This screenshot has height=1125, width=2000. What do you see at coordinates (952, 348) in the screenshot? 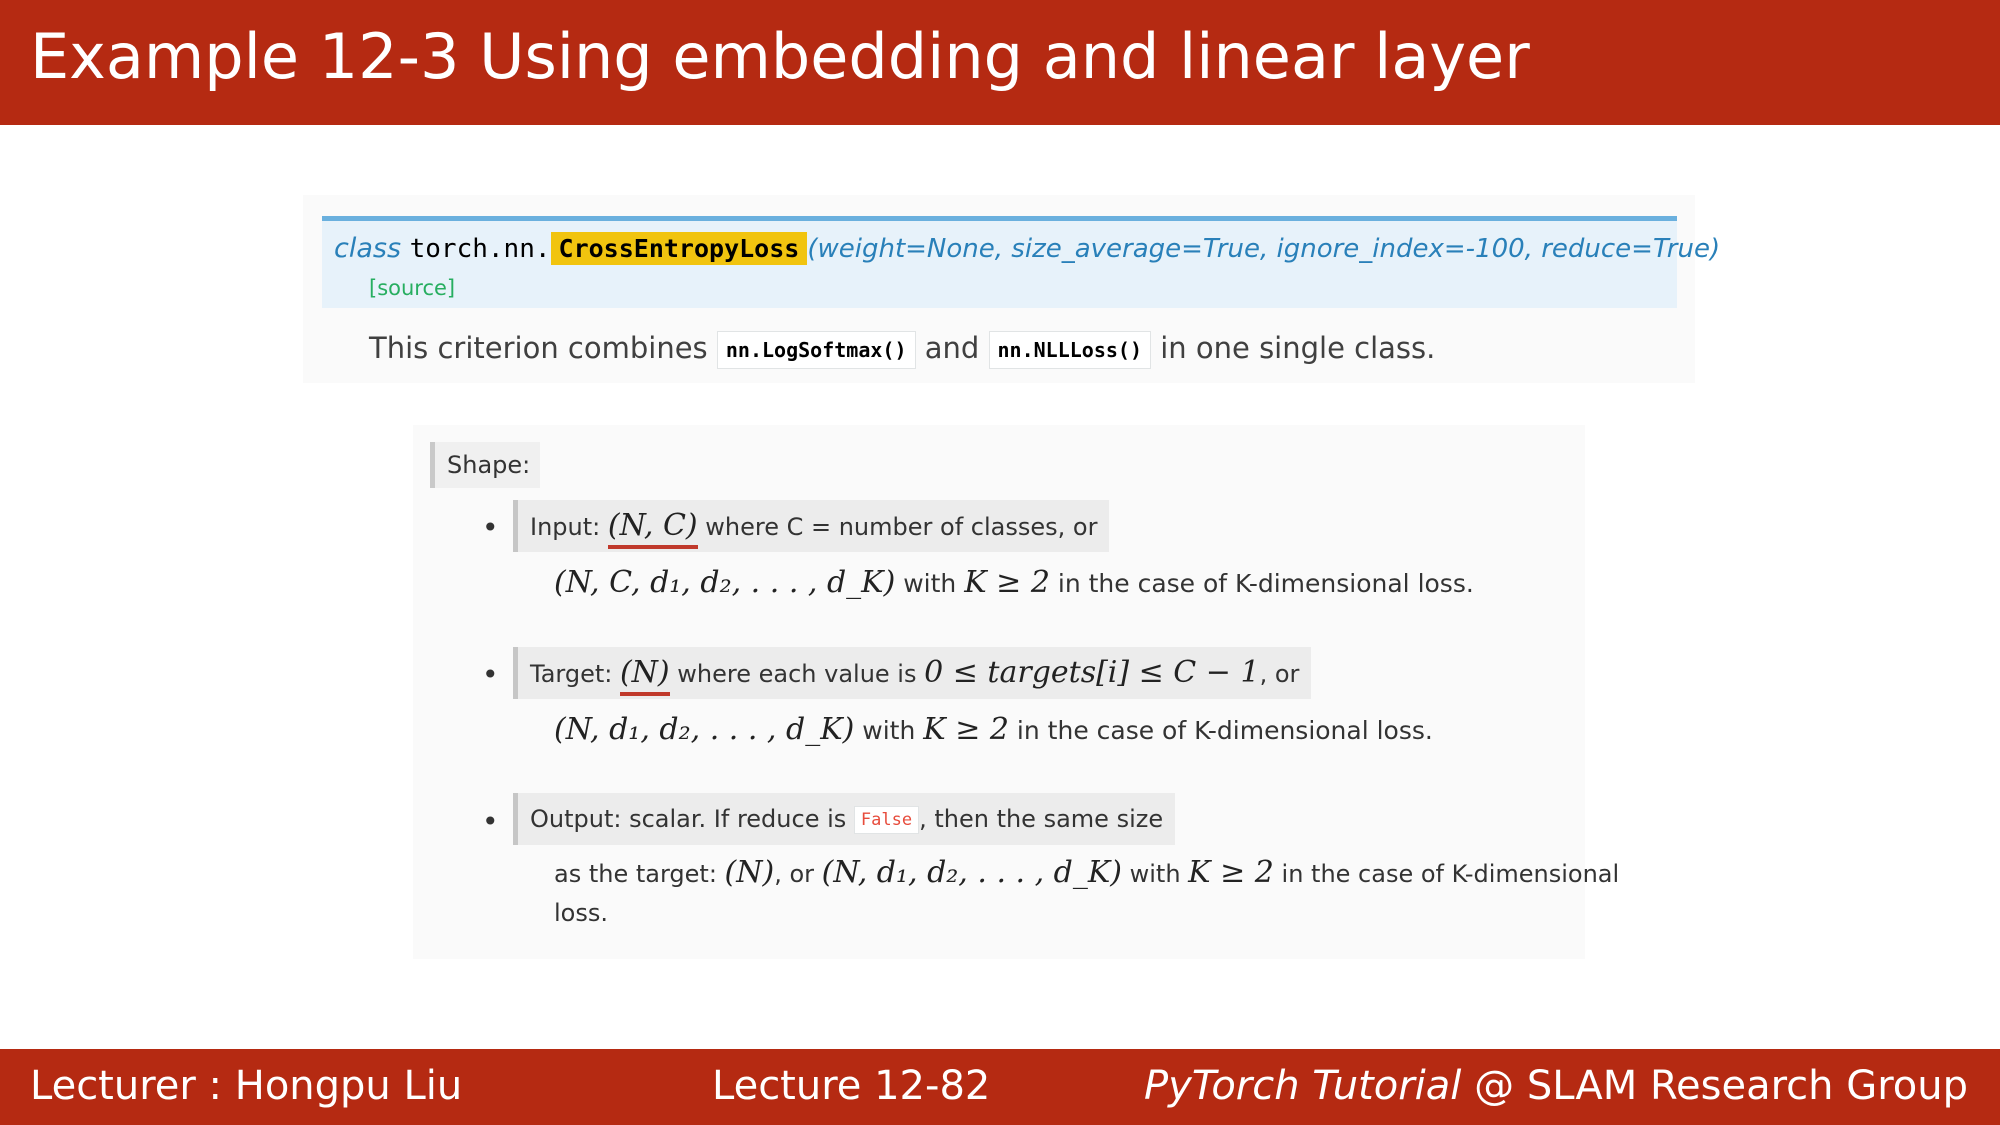
I see `desc-and: and` at bounding box center [952, 348].